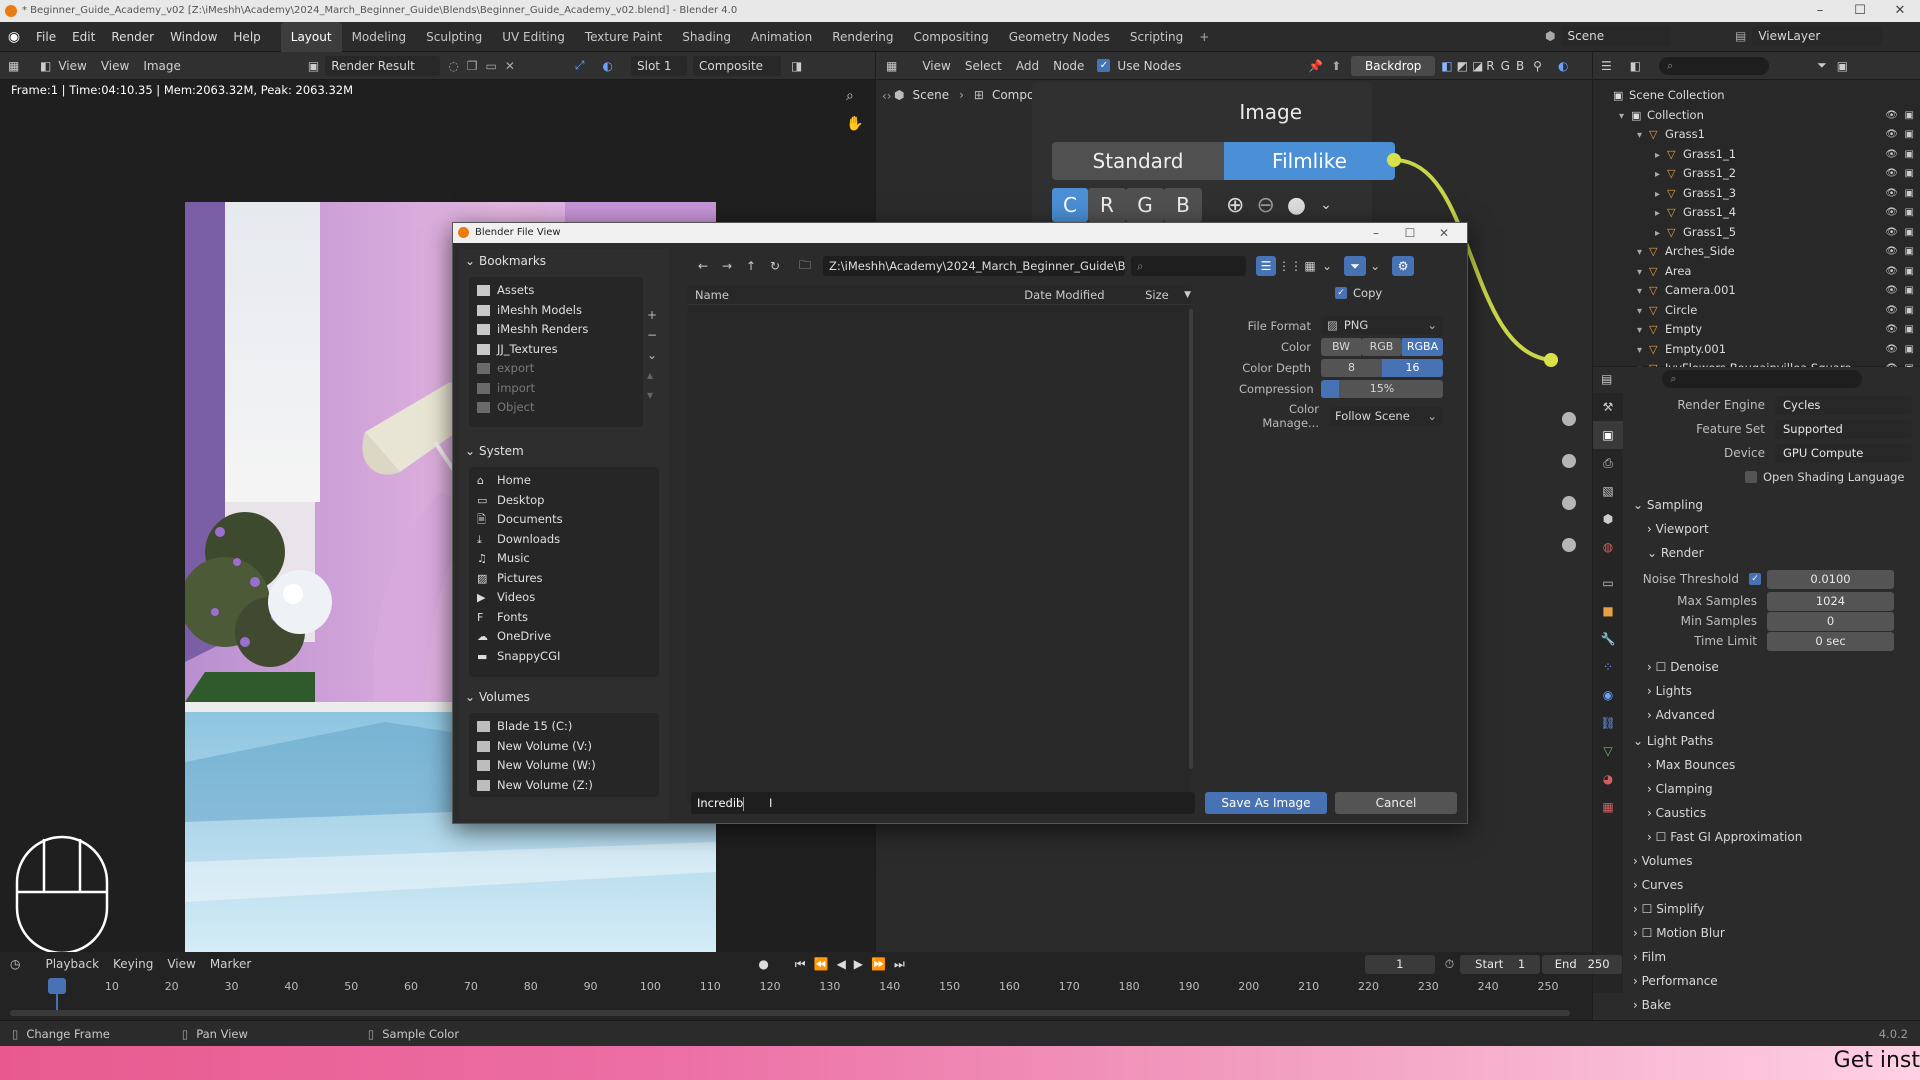  What do you see at coordinates (855, 295) in the screenshot?
I see `name-column-header: Name` at bounding box center [855, 295].